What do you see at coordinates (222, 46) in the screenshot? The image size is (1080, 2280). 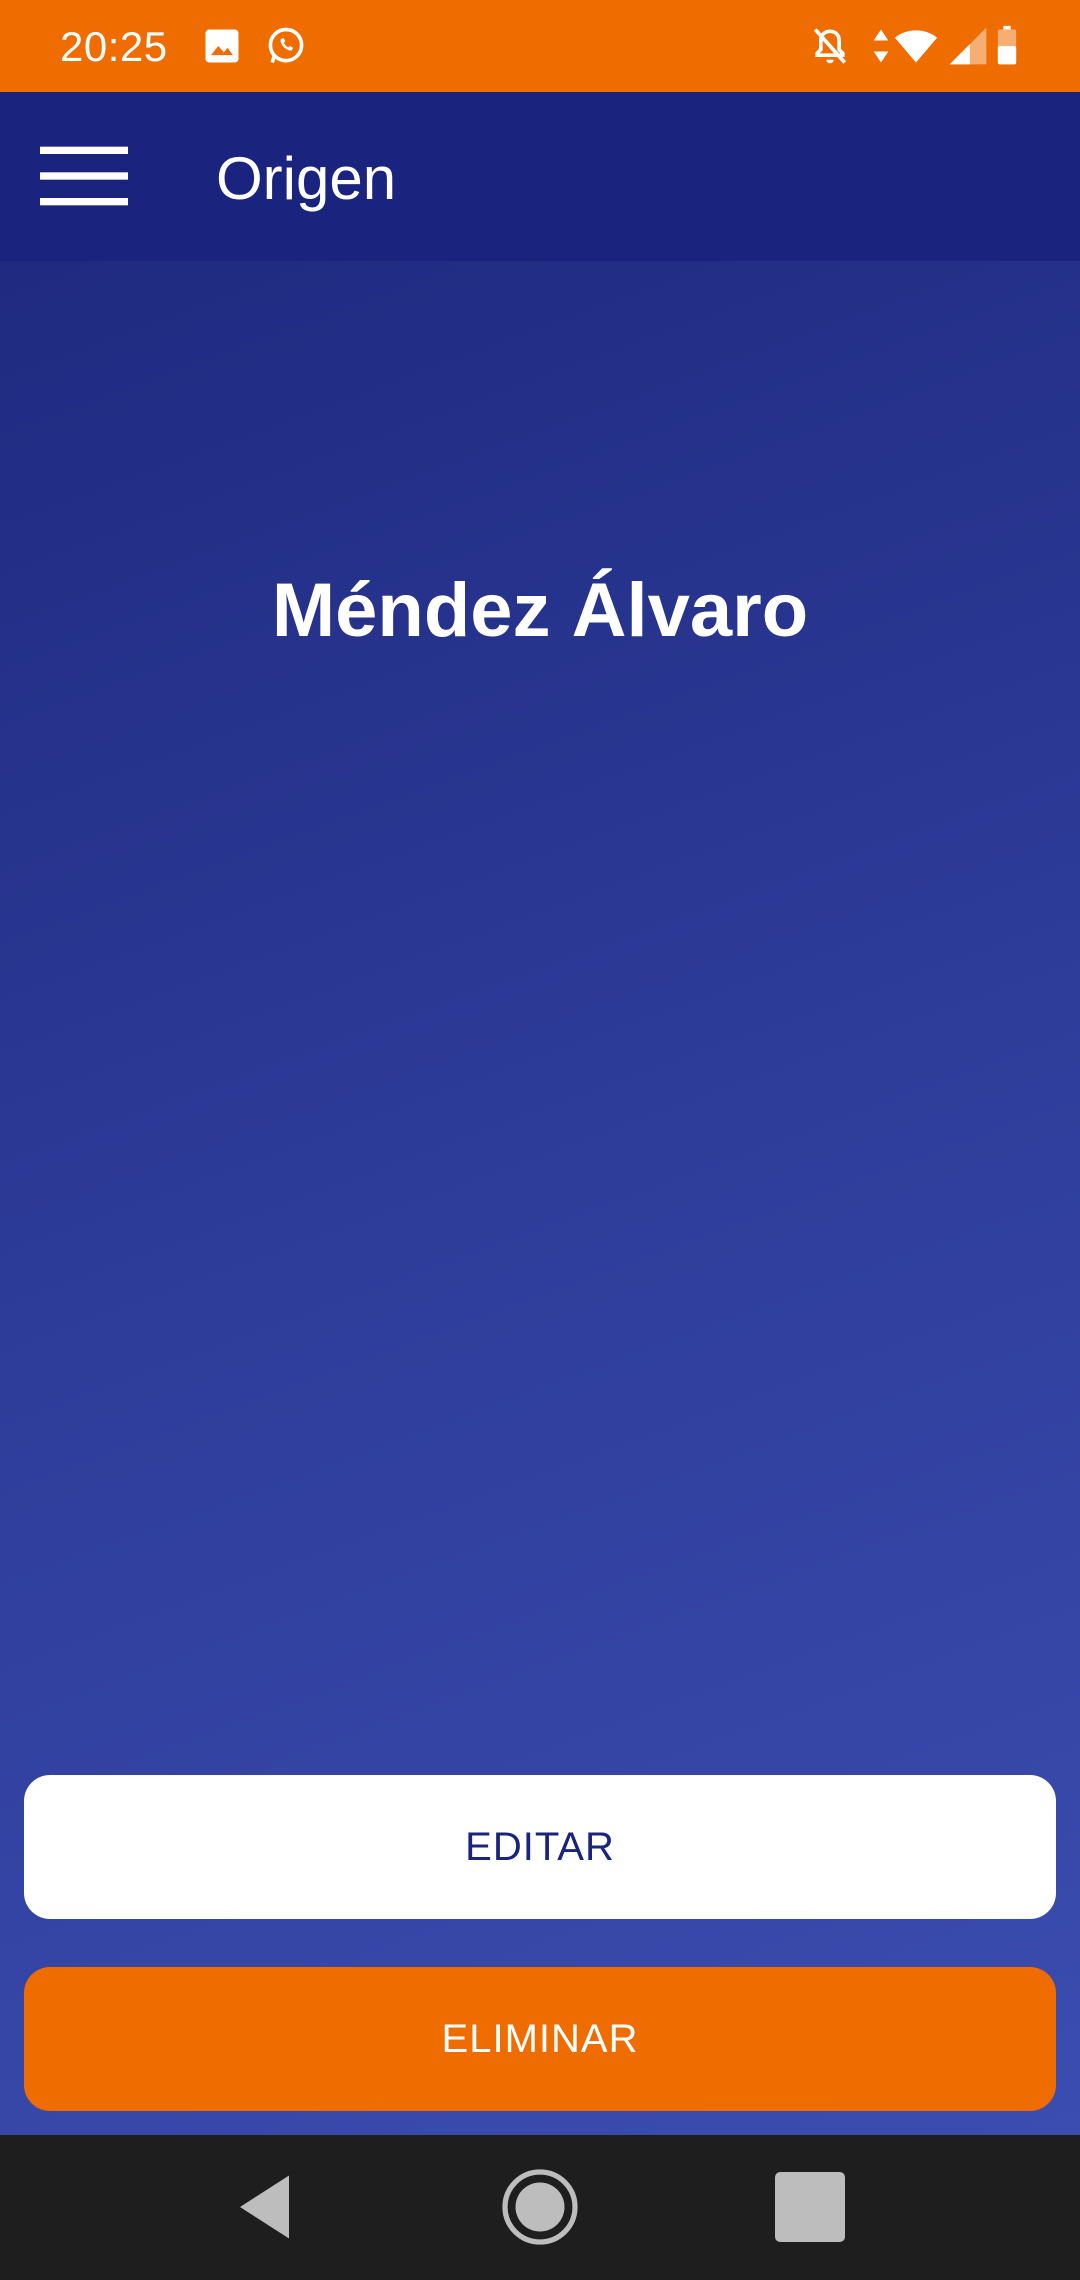 I see `image-icon` at bounding box center [222, 46].